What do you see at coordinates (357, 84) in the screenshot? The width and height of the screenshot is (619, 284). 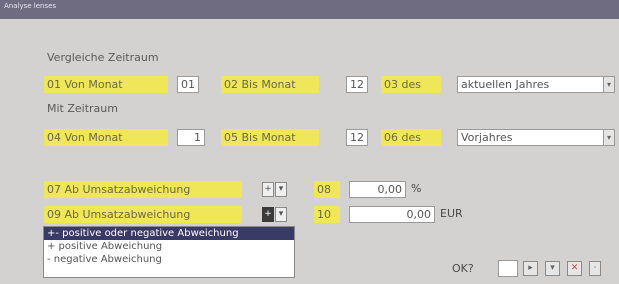 I see `bis-monat-input: 12` at bounding box center [357, 84].